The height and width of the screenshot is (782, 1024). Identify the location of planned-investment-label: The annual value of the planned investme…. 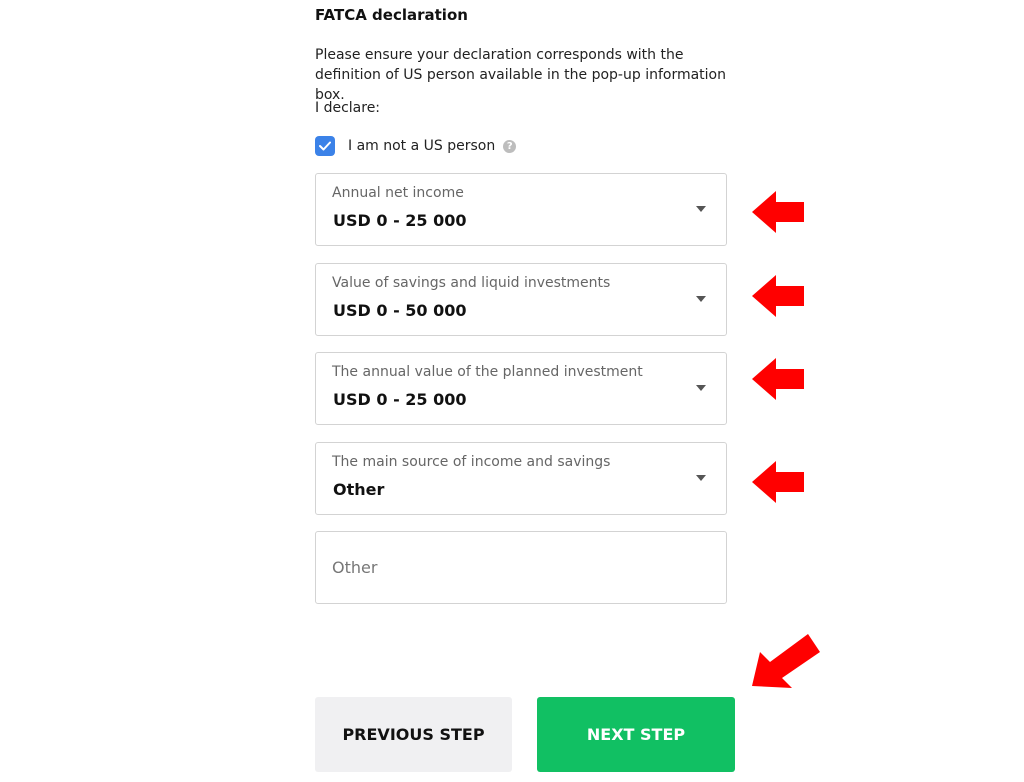
(487, 372).